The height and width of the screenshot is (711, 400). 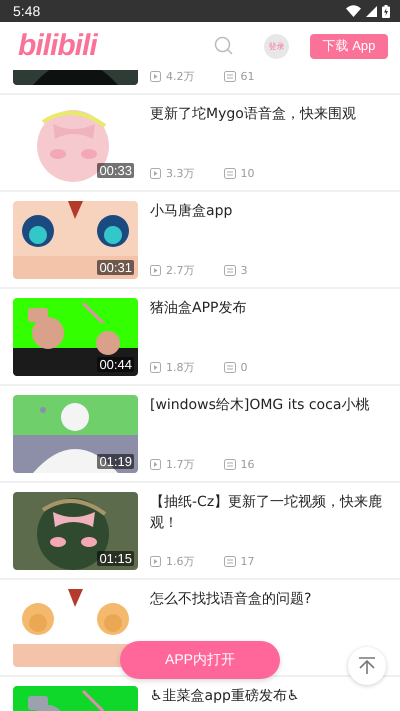 I want to click on view-count: 1.8万, so click(x=180, y=367).